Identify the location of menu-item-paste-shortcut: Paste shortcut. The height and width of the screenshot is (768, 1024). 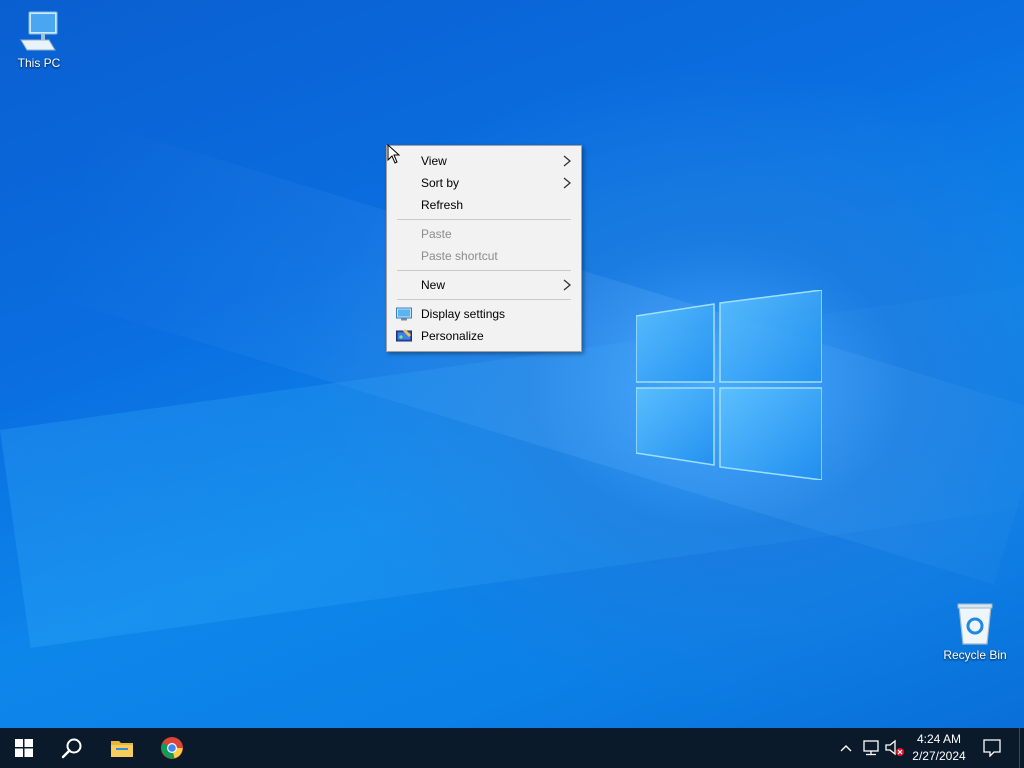
(484, 256).